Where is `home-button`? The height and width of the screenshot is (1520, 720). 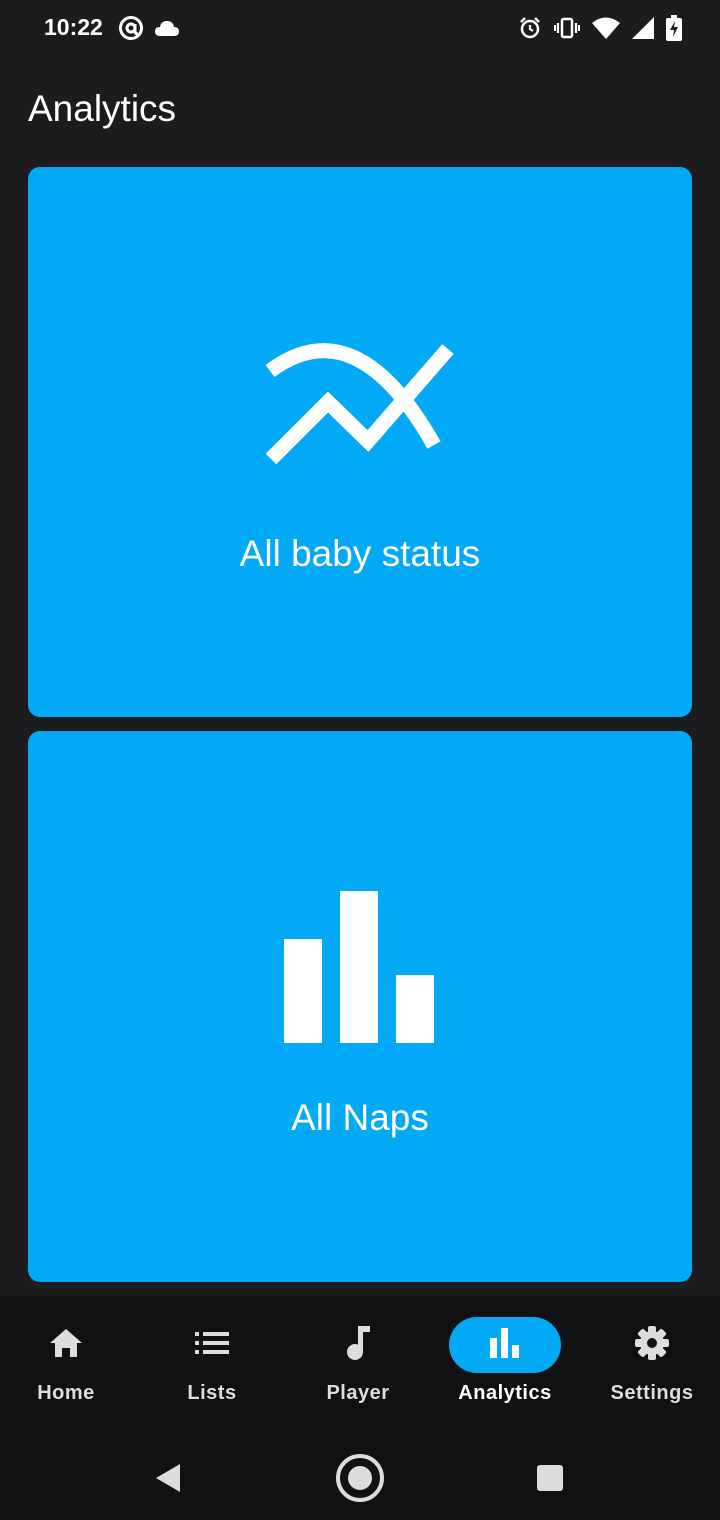 home-button is located at coordinates (360, 1480).